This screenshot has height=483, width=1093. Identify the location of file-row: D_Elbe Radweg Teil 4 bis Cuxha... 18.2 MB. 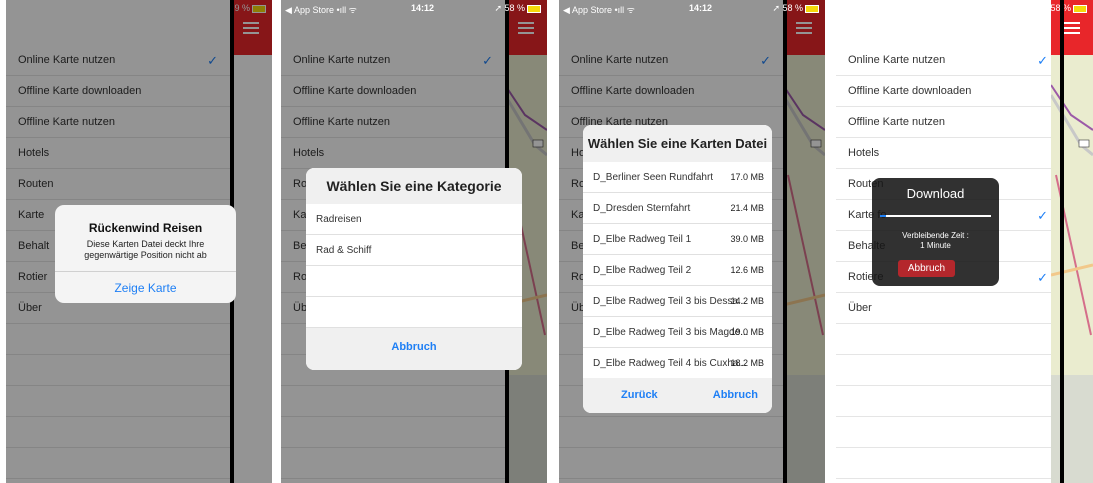
(677, 363).